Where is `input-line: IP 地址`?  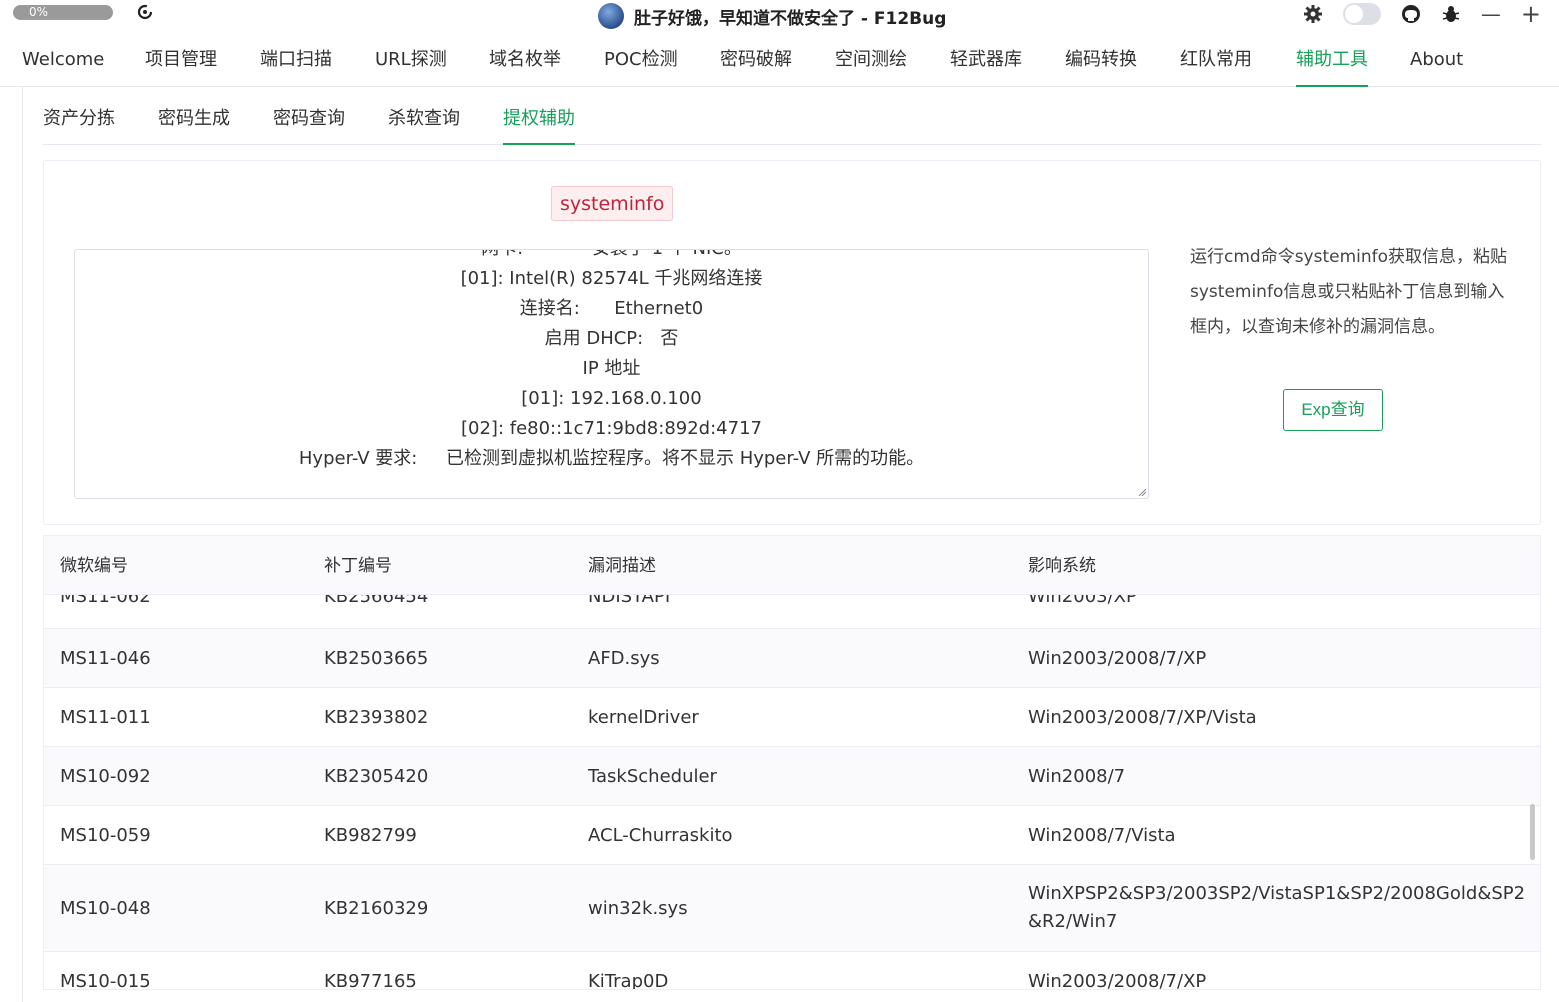 input-line: IP 地址 is located at coordinates (611, 368).